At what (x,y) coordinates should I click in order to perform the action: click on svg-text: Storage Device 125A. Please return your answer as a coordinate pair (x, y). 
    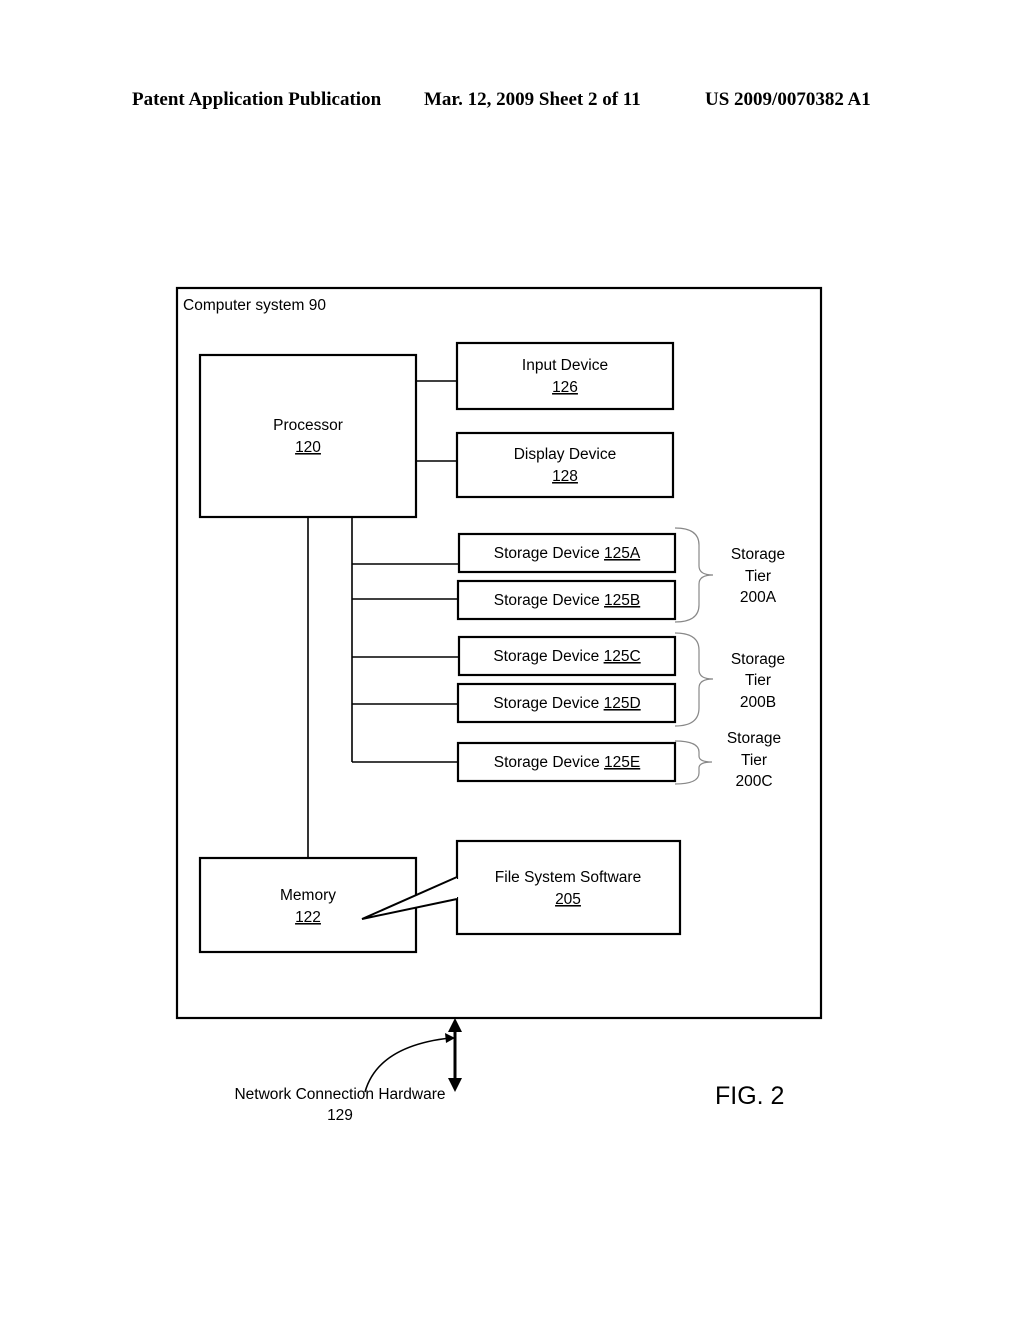
    Looking at the image, I should click on (567, 553).